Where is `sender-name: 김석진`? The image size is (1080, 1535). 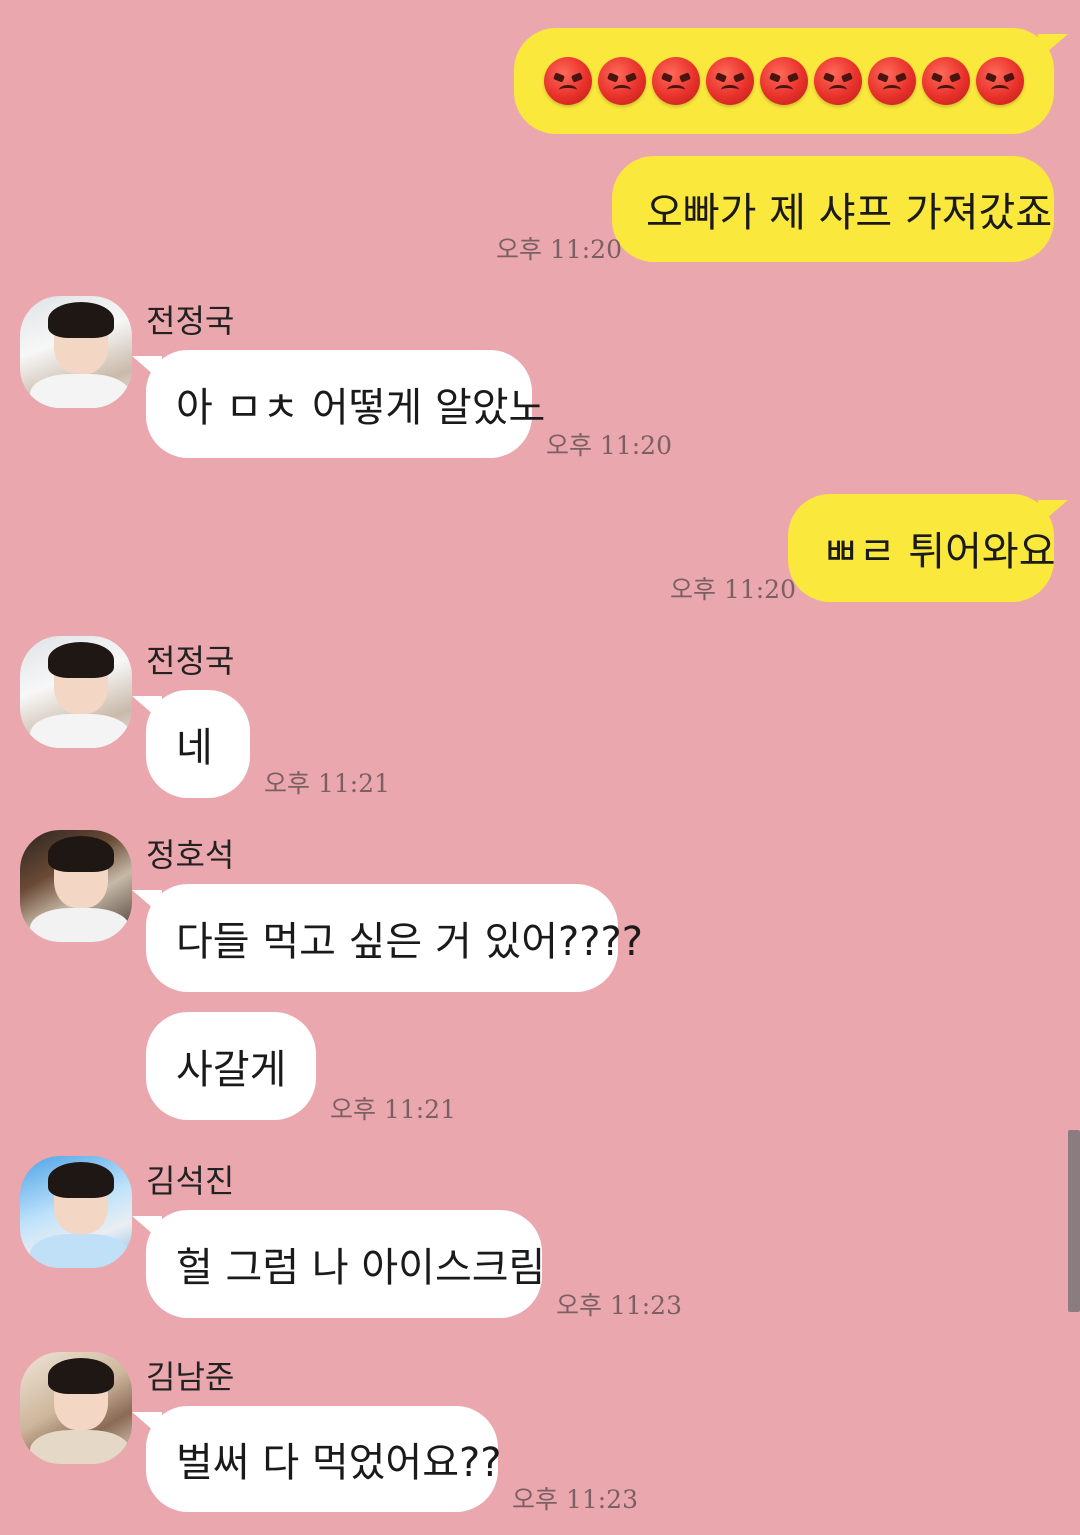
sender-name: 김석진 is located at coordinates (190, 1181).